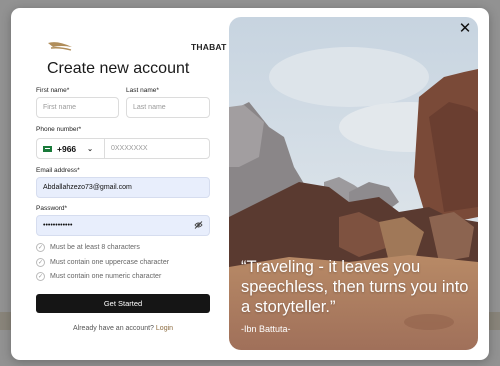 This screenshot has width=500, height=366. I want to click on country-code-select: +966 ⌄, so click(70, 148).